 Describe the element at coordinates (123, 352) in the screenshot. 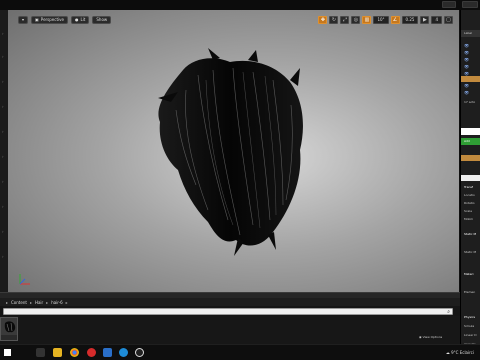

I see `edge-icon` at that location.